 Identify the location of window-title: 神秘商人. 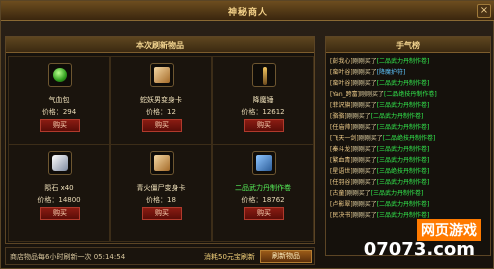
(247, 13).